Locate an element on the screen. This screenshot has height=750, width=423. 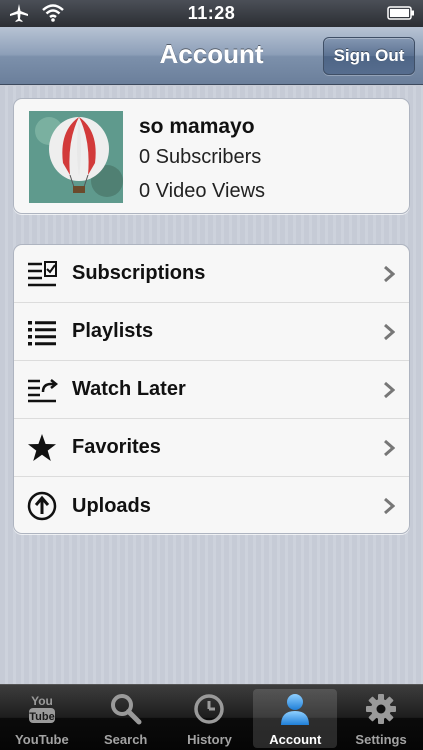
tab-label: History is located at coordinates (209, 739).